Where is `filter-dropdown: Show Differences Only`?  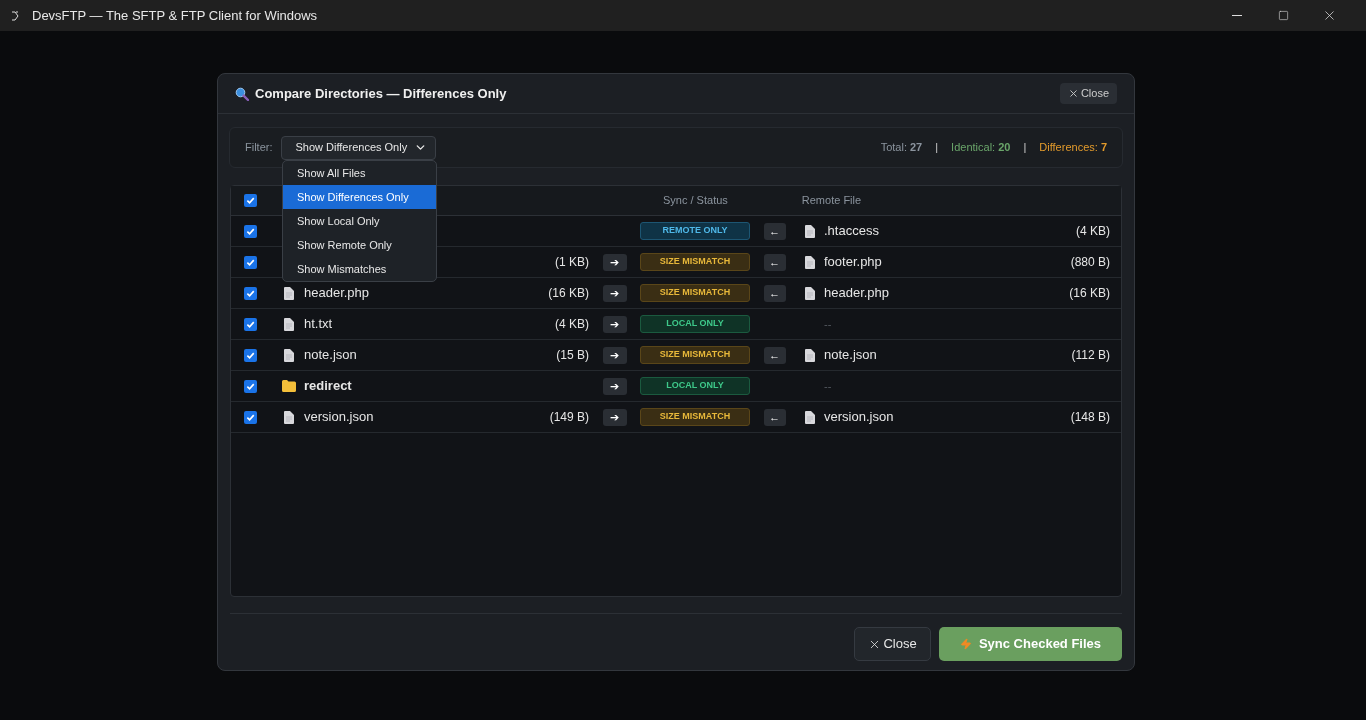
filter-dropdown: Show Differences Only is located at coordinates (358, 147).